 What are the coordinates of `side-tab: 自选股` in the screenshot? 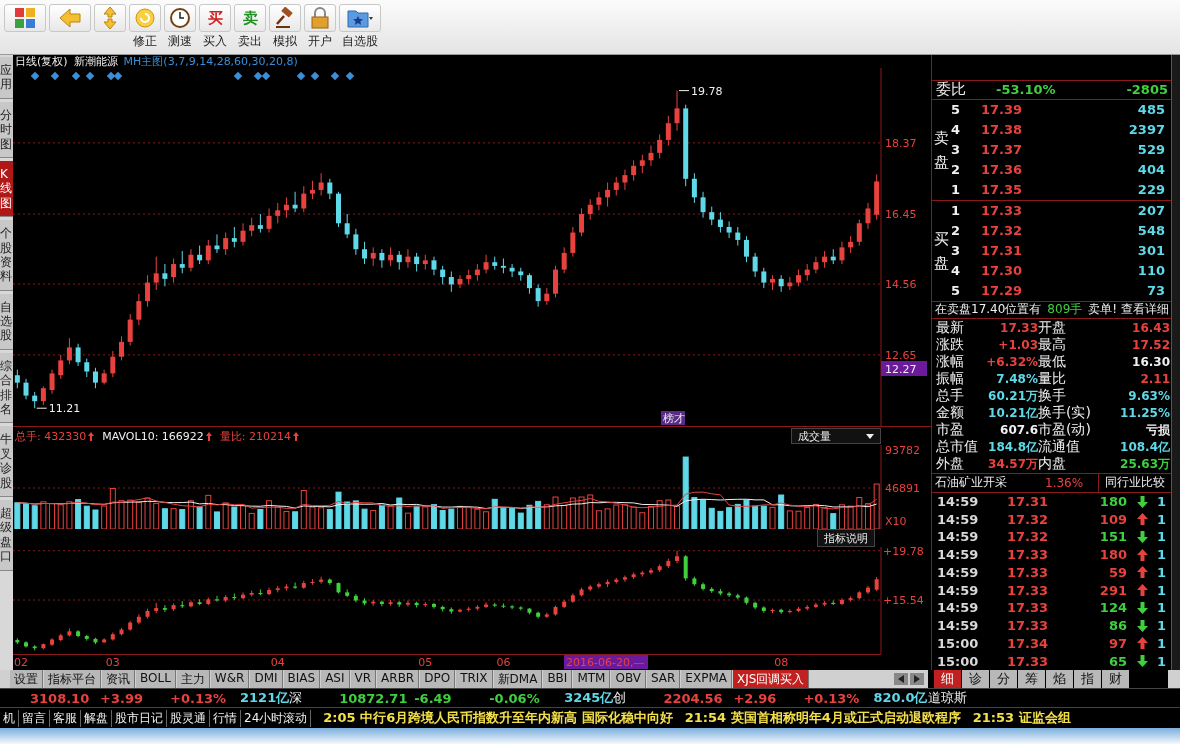 It's located at (6, 321).